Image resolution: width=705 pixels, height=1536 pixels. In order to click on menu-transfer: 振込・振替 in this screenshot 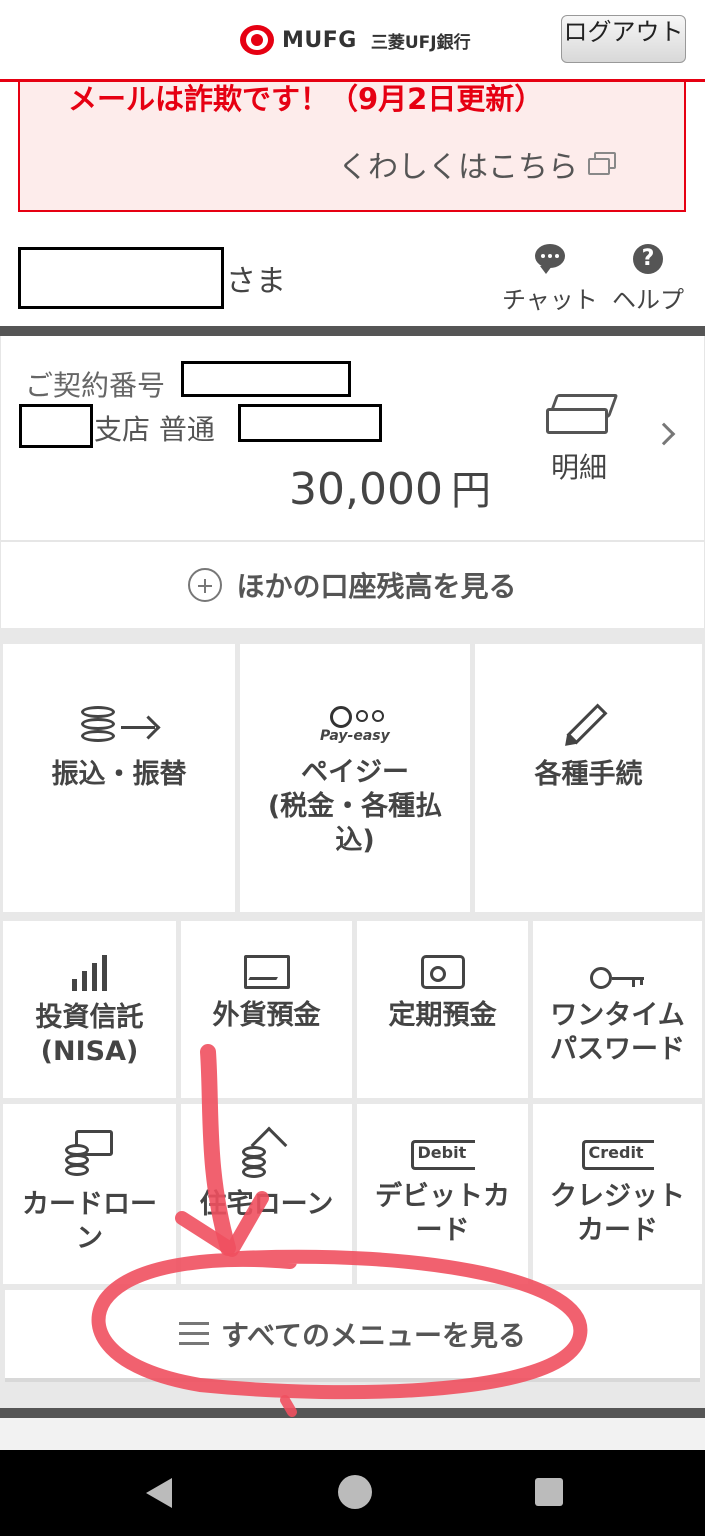, I will do `click(119, 778)`.